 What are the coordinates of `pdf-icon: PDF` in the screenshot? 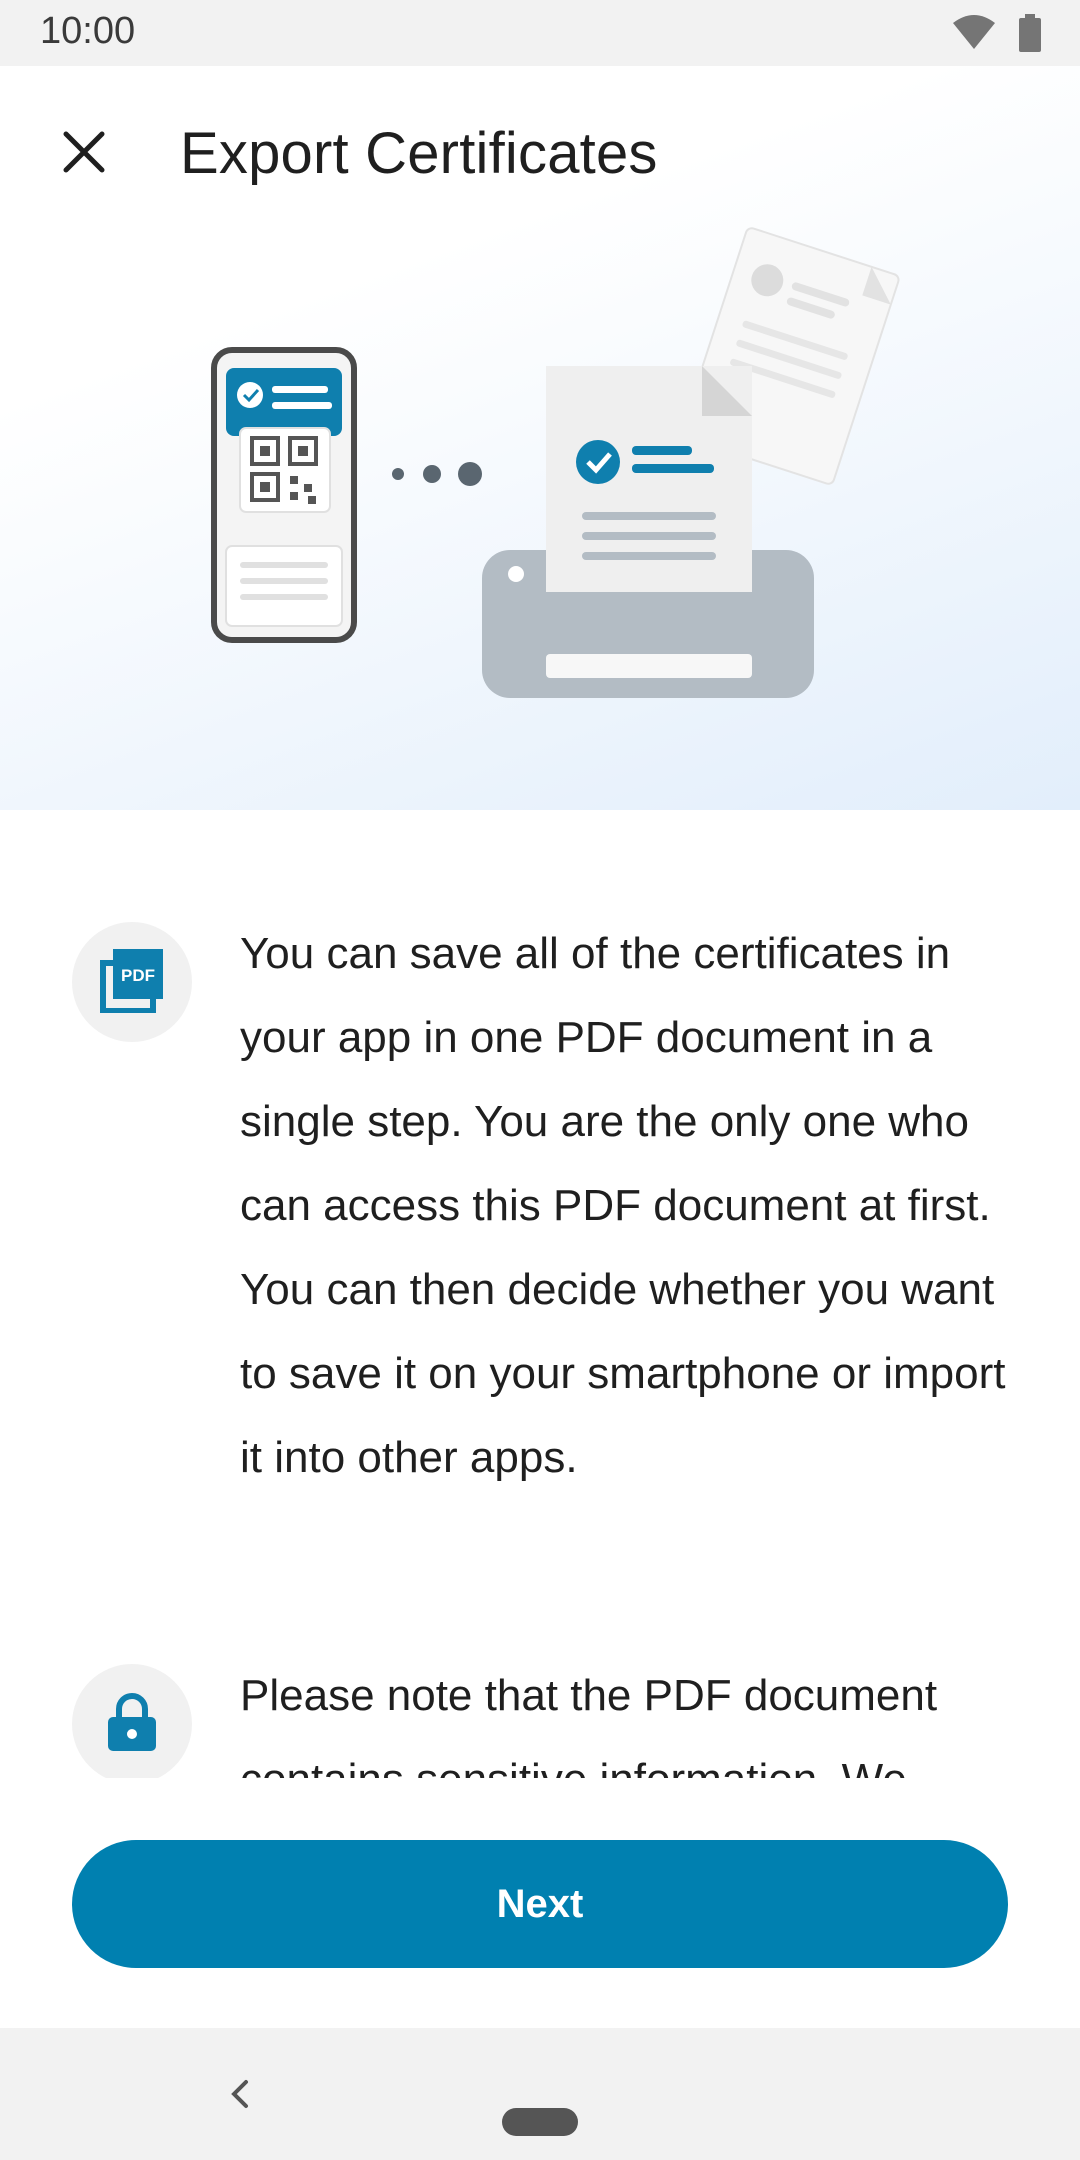 It's located at (132, 982).